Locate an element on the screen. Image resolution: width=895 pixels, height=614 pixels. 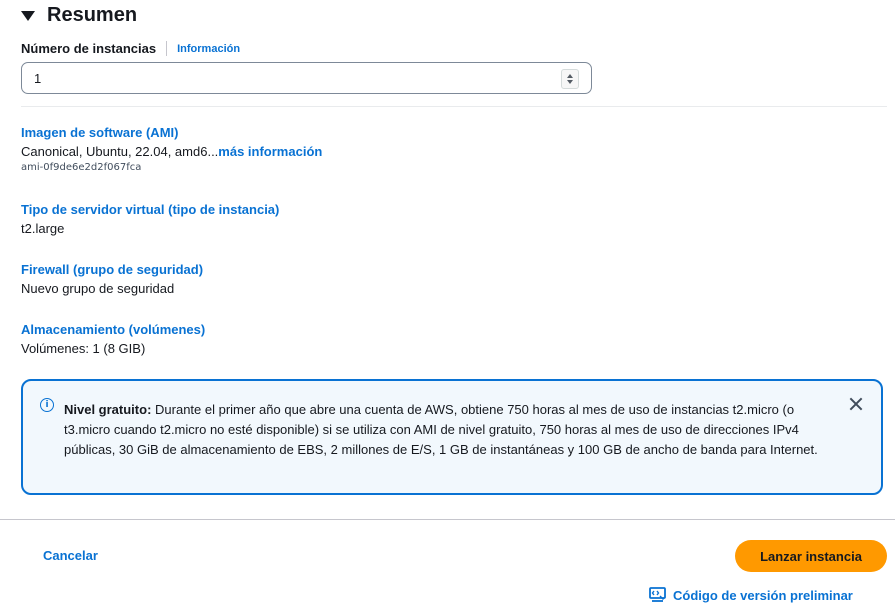
more-info-link: más información is located at coordinates (270, 151).